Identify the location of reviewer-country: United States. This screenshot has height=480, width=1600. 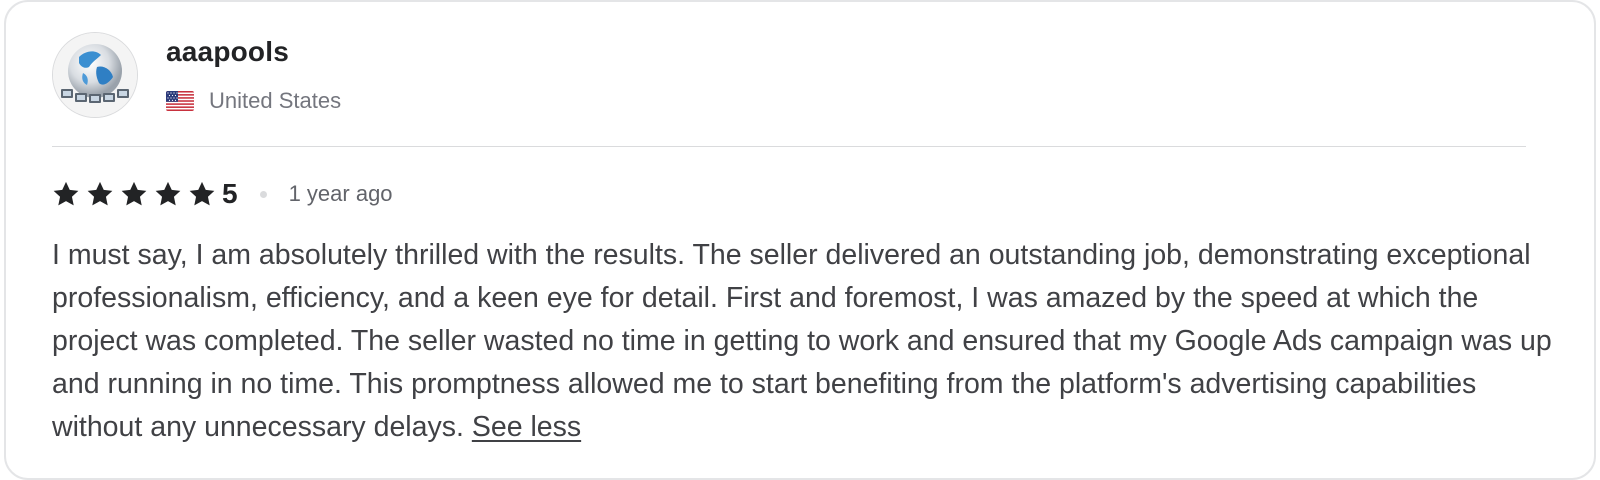
(253, 101).